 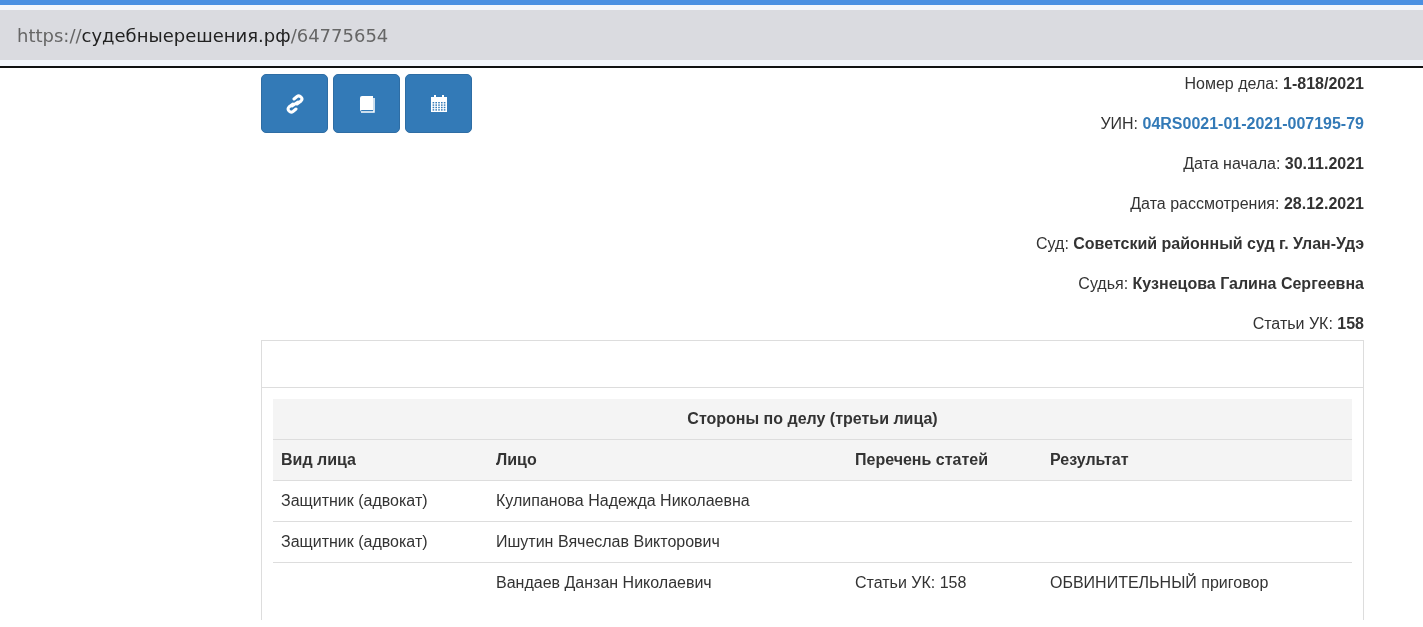 I want to click on table-cell: Кулипанова Надежда Николаевна, so click(x=667, y=501).